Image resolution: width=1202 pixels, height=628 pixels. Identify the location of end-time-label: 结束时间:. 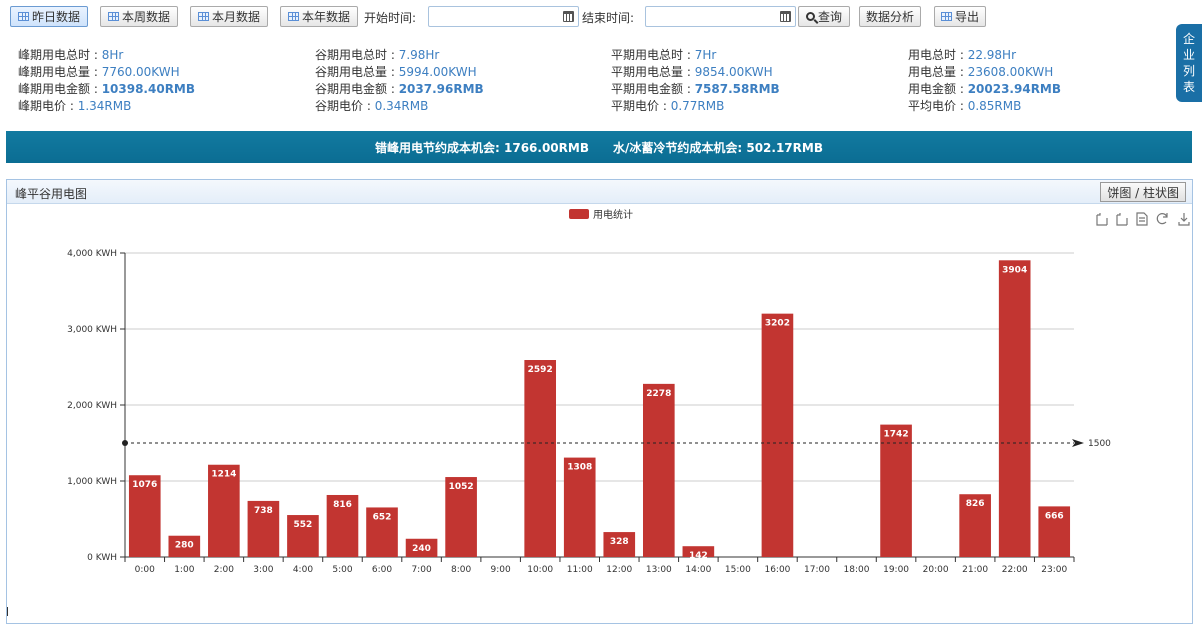
(608, 18).